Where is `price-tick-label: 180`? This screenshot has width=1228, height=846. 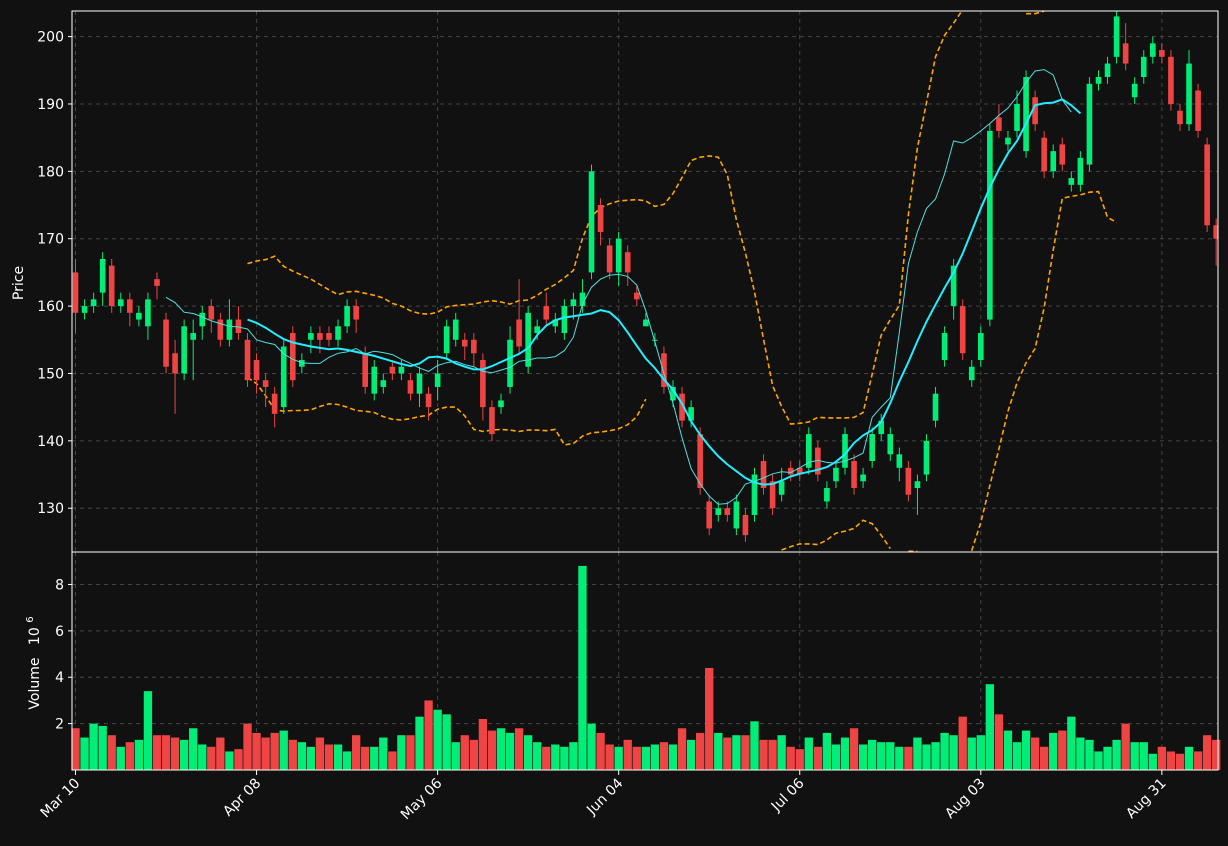
price-tick-label: 180 is located at coordinates (50, 172).